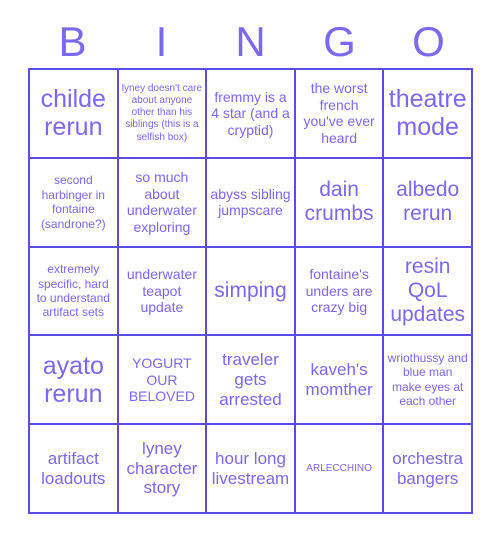  I want to click on bingo-cell-label: underwater teapot update, so click(161, 291).